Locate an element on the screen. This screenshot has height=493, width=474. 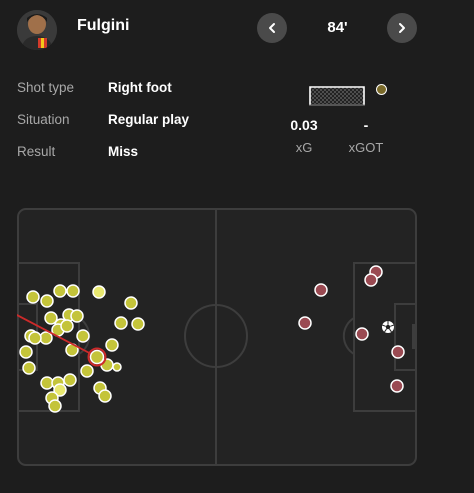
situation-label: Situation is located at coordinates (43, 119).